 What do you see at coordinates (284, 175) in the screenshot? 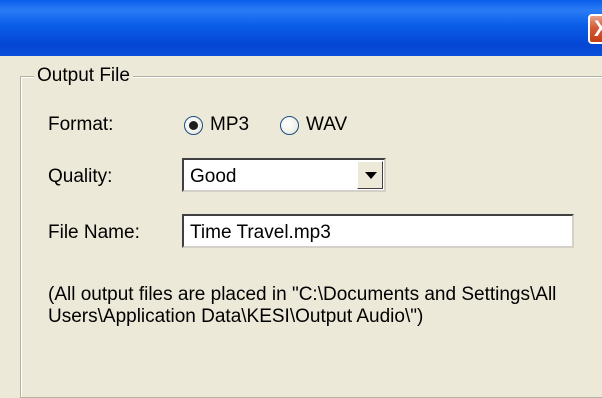
I see `quality-select: Good` at bounding box center [284, 175].